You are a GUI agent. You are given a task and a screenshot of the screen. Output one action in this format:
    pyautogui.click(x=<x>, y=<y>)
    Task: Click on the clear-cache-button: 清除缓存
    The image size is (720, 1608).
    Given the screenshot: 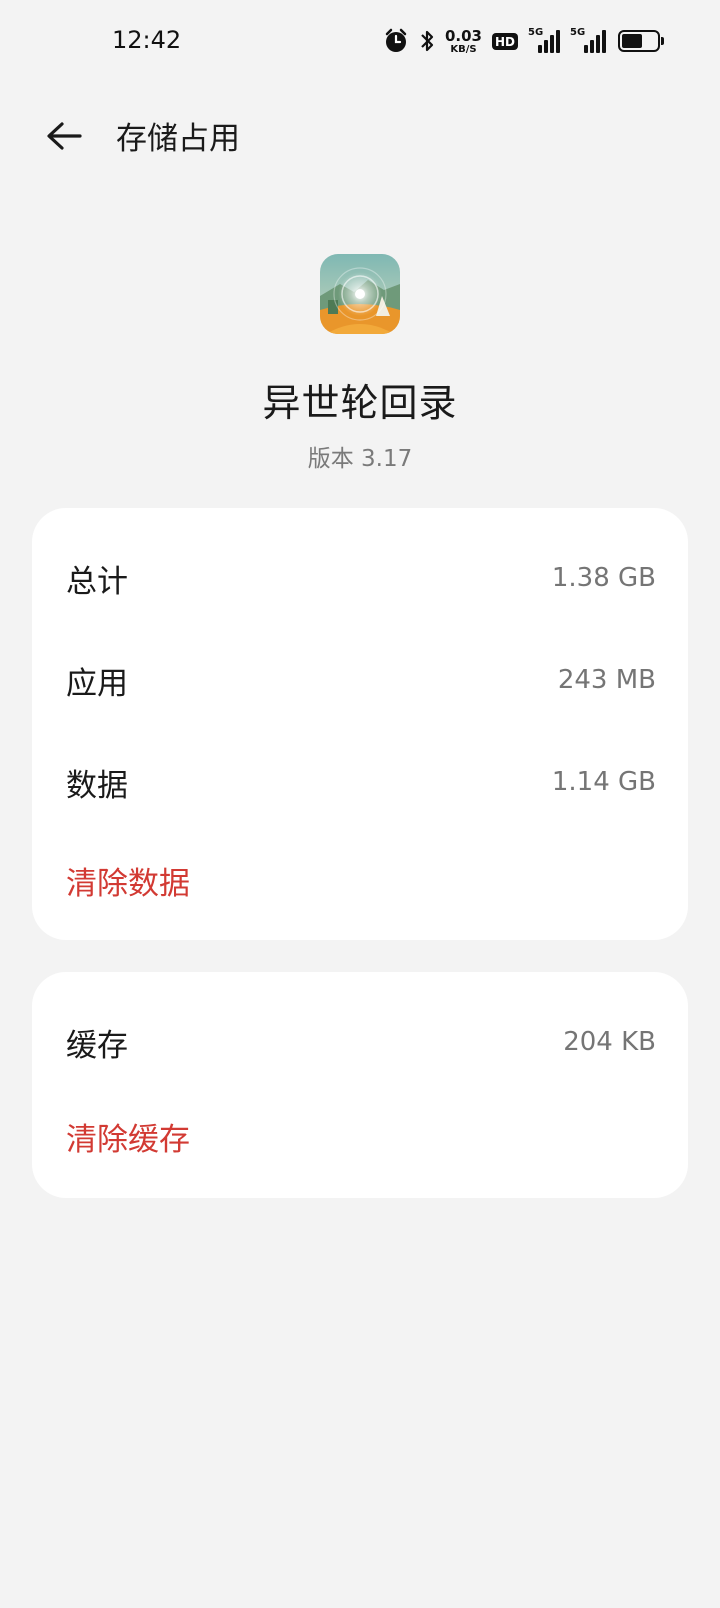 What is the action you would take?
    pyautogui.click(x=128, y=1136)
    